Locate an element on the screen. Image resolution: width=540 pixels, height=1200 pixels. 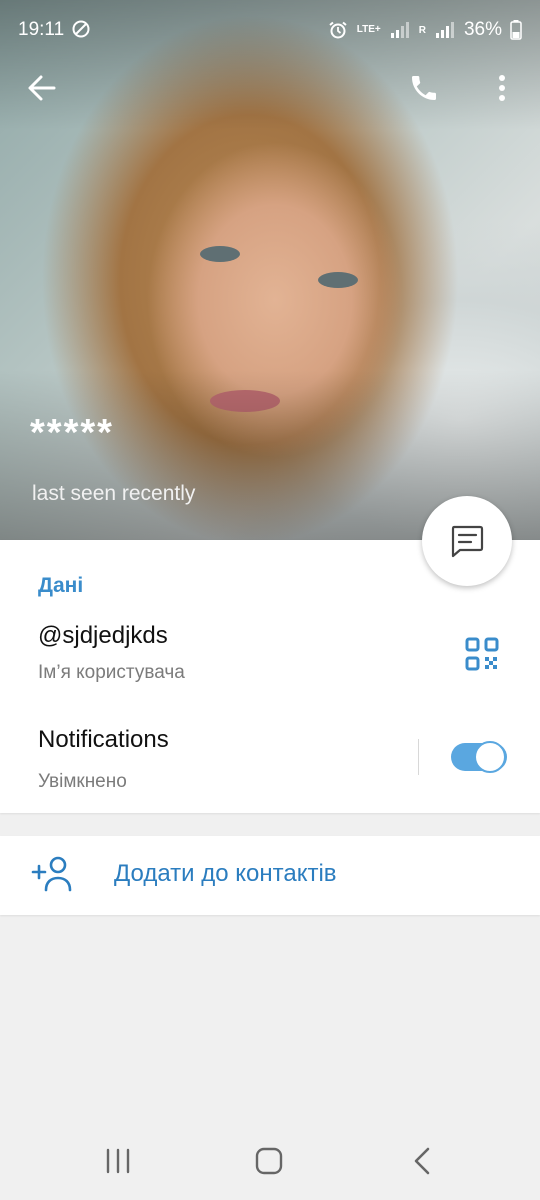
send-message-button is located at coordinates (467, 541).